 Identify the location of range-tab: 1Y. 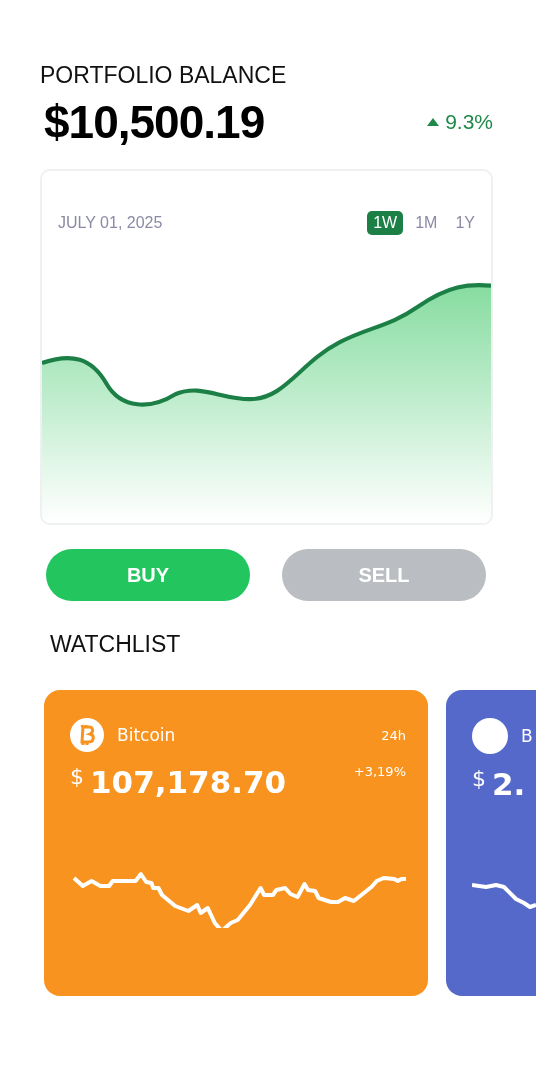
(465, 223).